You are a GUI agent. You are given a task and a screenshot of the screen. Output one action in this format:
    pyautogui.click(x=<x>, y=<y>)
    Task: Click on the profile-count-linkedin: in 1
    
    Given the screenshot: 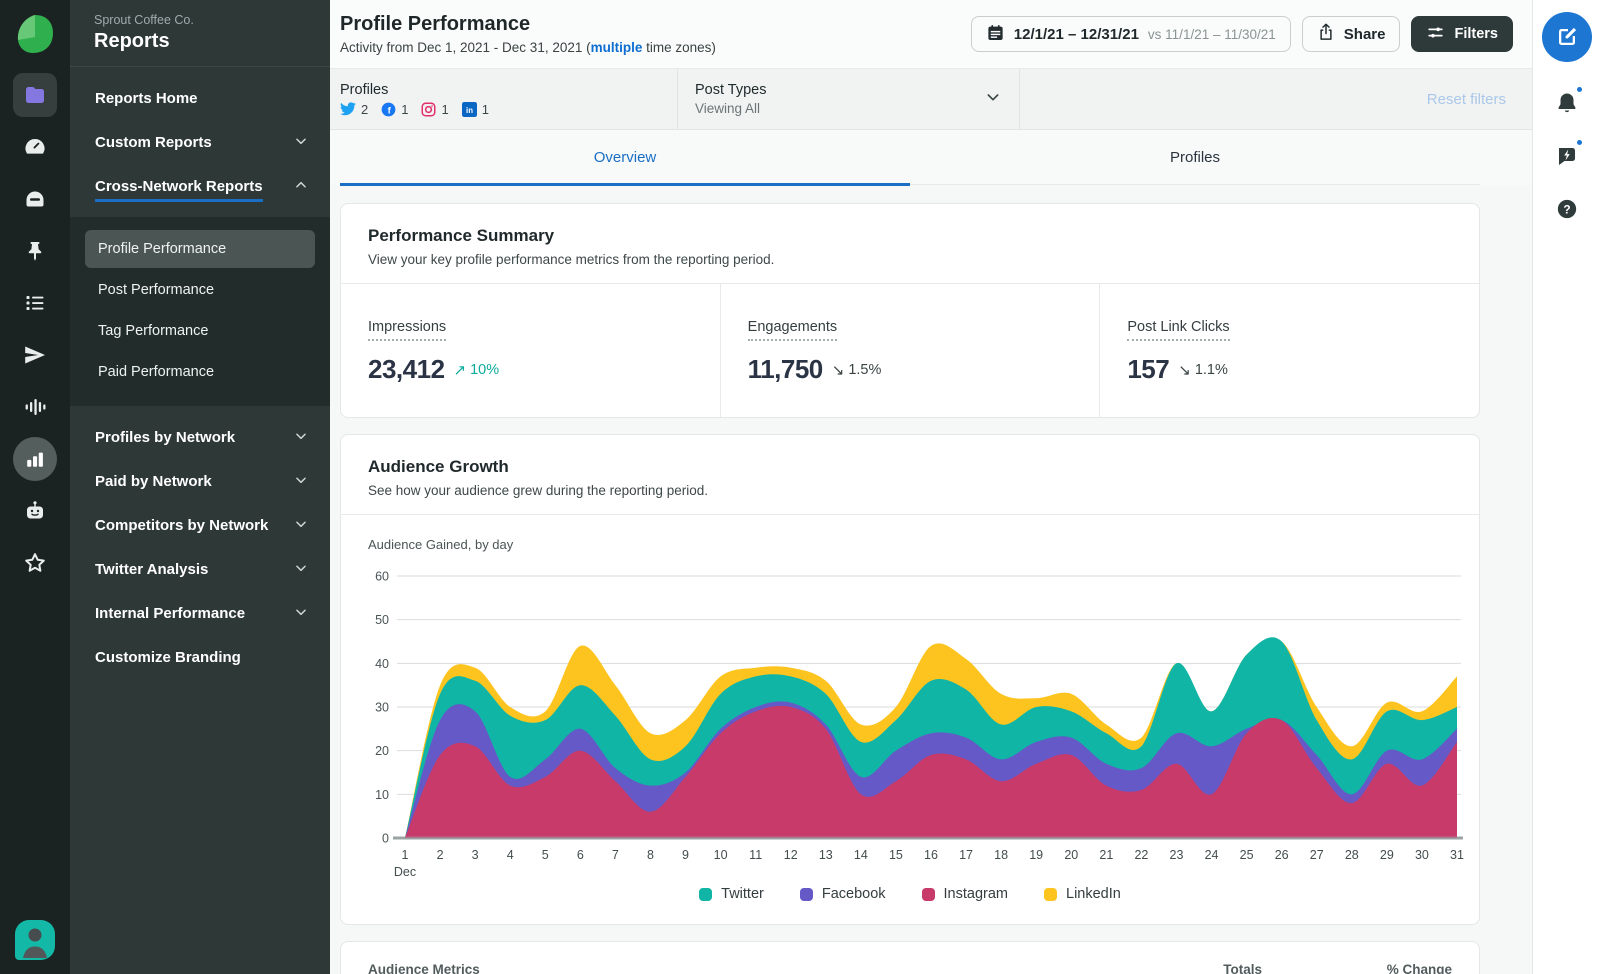 What is the action you would take?
    pyautogui.click(x=475, y=109)
    